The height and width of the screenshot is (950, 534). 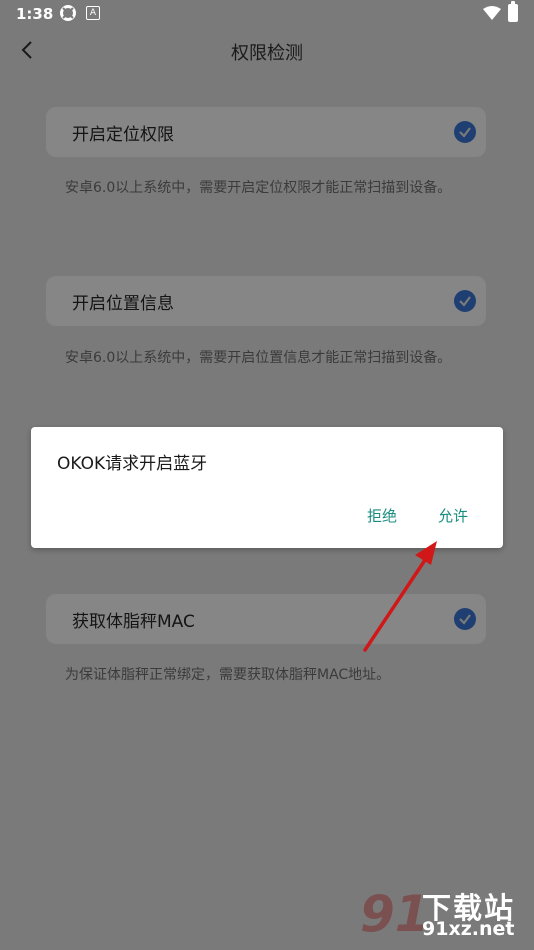 What do you see at coordinates (395, 914) in the screenshot?
I see `watermark-logo: 91` at bounding box center [395, 914].